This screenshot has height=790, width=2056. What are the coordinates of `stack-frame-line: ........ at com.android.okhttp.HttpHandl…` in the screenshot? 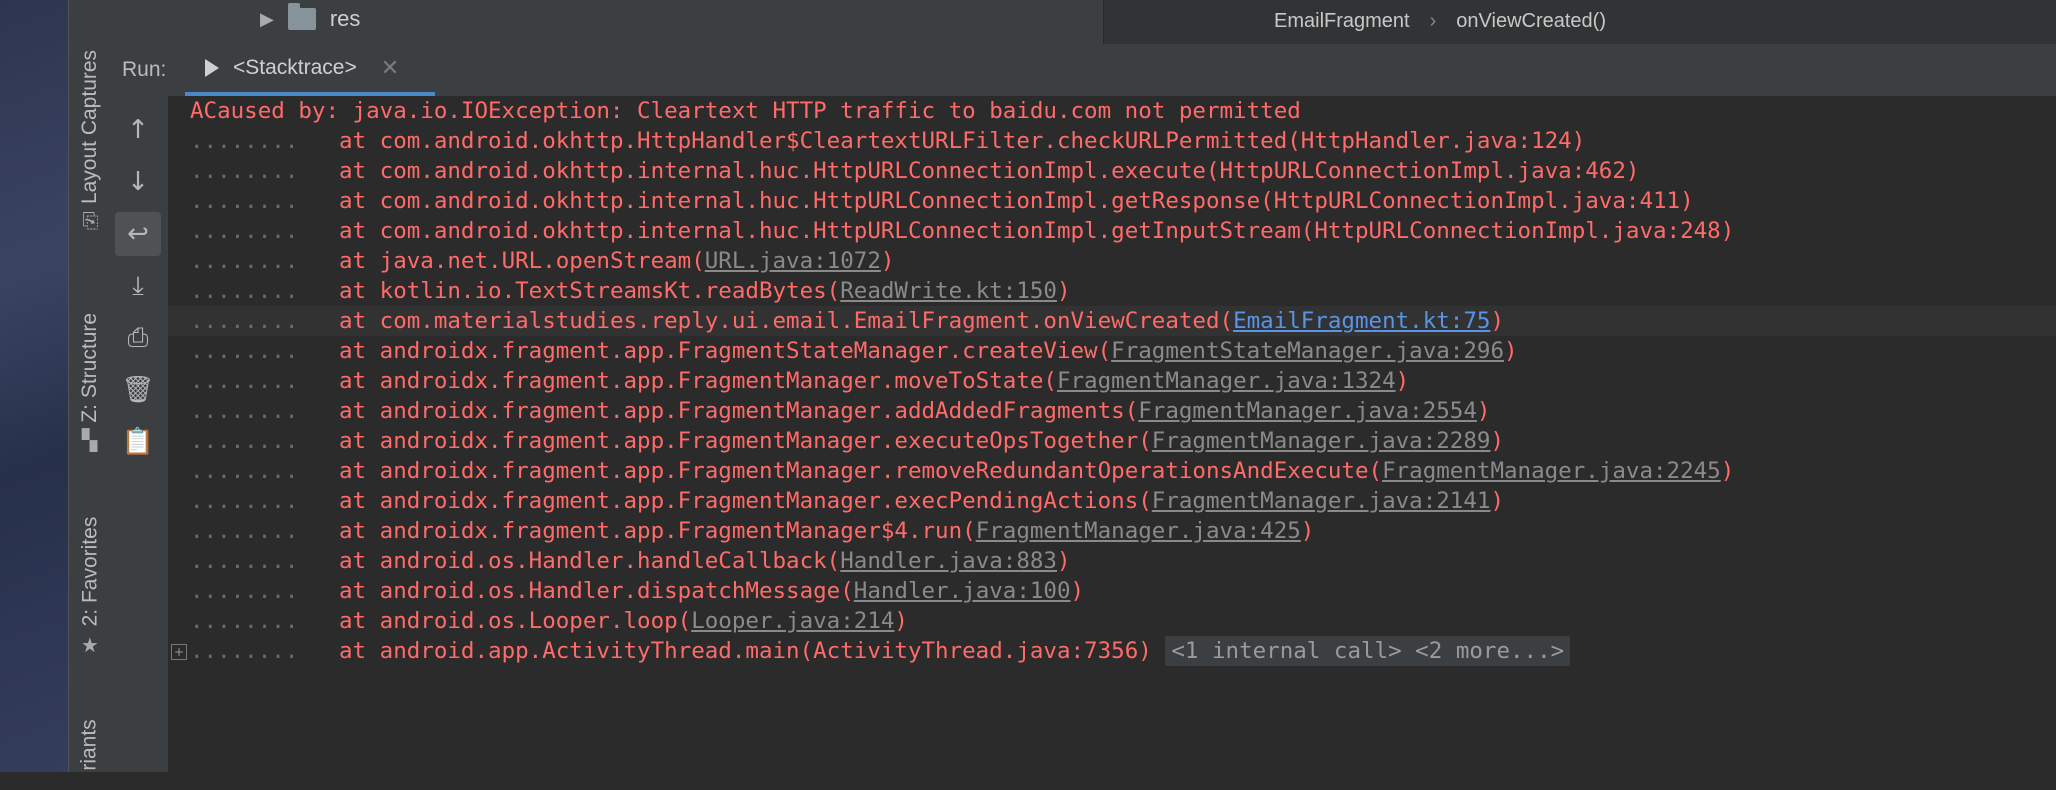 It's located at (887, 141).